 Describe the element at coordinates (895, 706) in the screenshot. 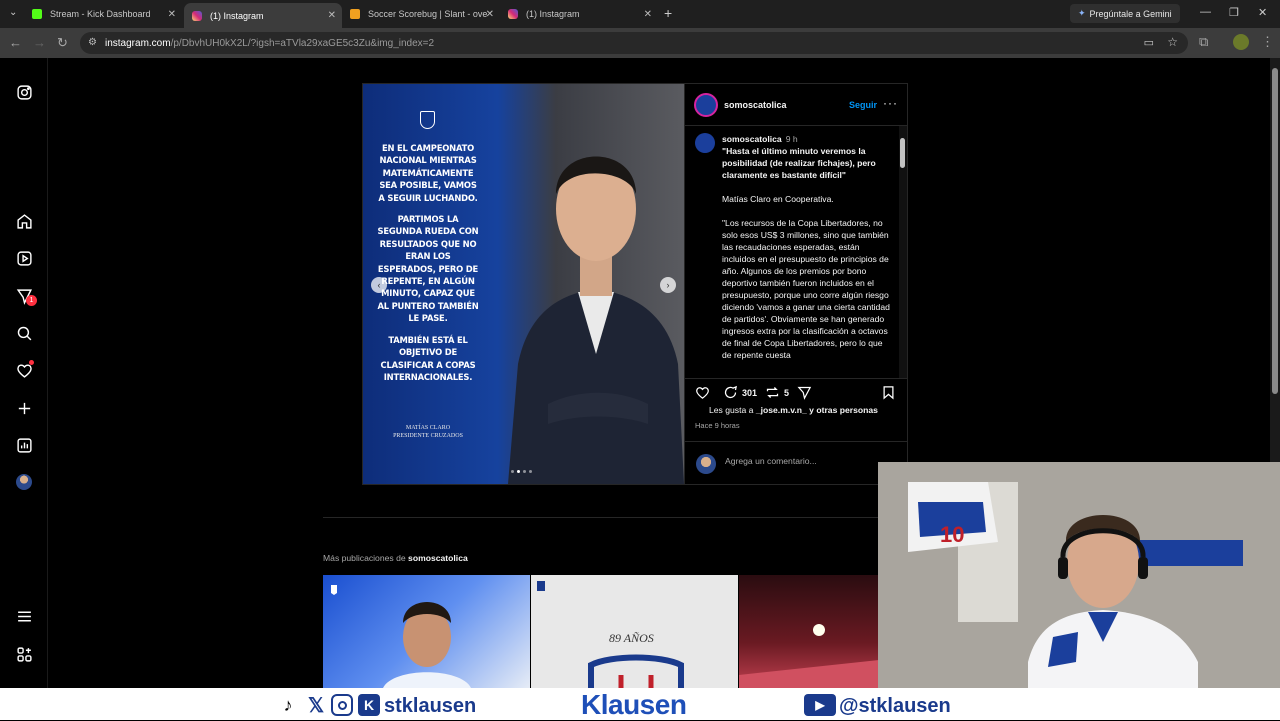

I see `right-handle: @stklausen` at that location.